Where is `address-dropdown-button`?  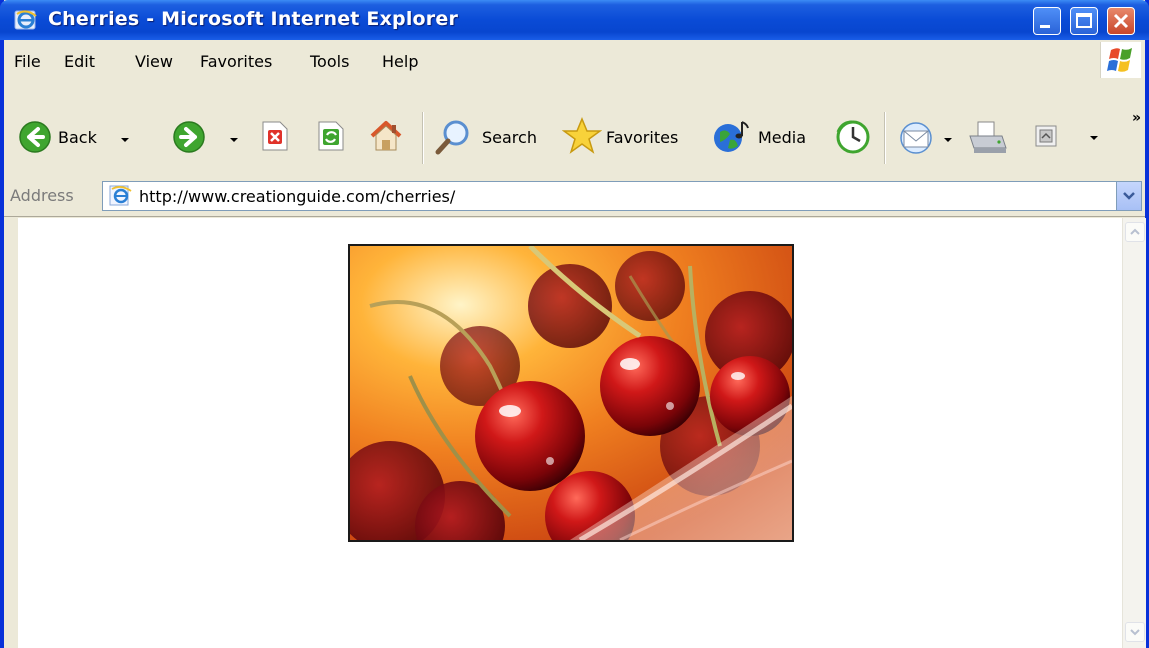 address-dropdown-button is located at coordinates (1128, 196).